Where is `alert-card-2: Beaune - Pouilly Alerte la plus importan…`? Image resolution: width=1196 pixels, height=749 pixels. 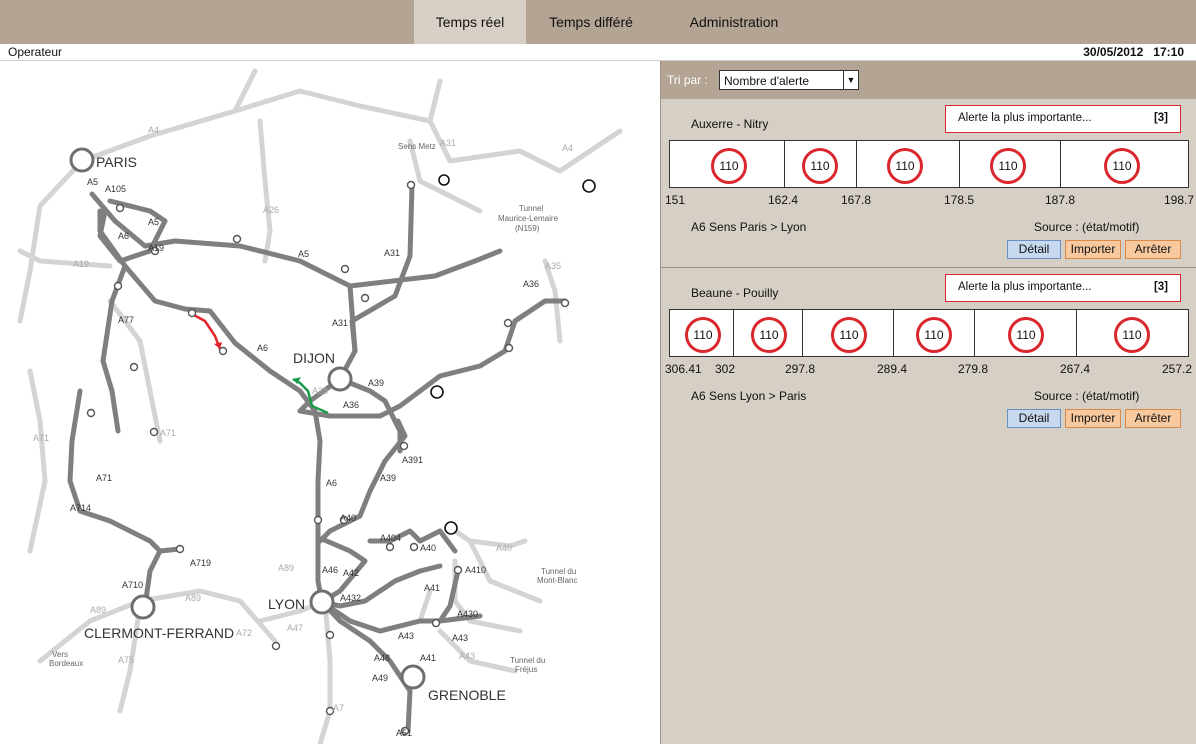 alert-card-2: Beaune - Pouilly Alerte la plus importan… is located at coordinates (928, 349).